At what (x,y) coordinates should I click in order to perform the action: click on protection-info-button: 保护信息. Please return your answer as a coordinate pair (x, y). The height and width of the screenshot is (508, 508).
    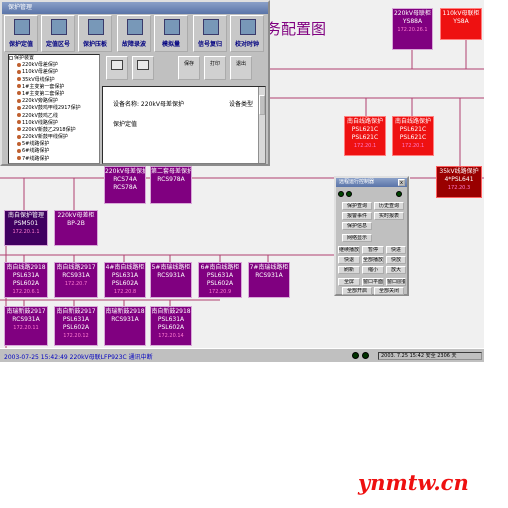
    Looking at the image, I should click on (357, 226).